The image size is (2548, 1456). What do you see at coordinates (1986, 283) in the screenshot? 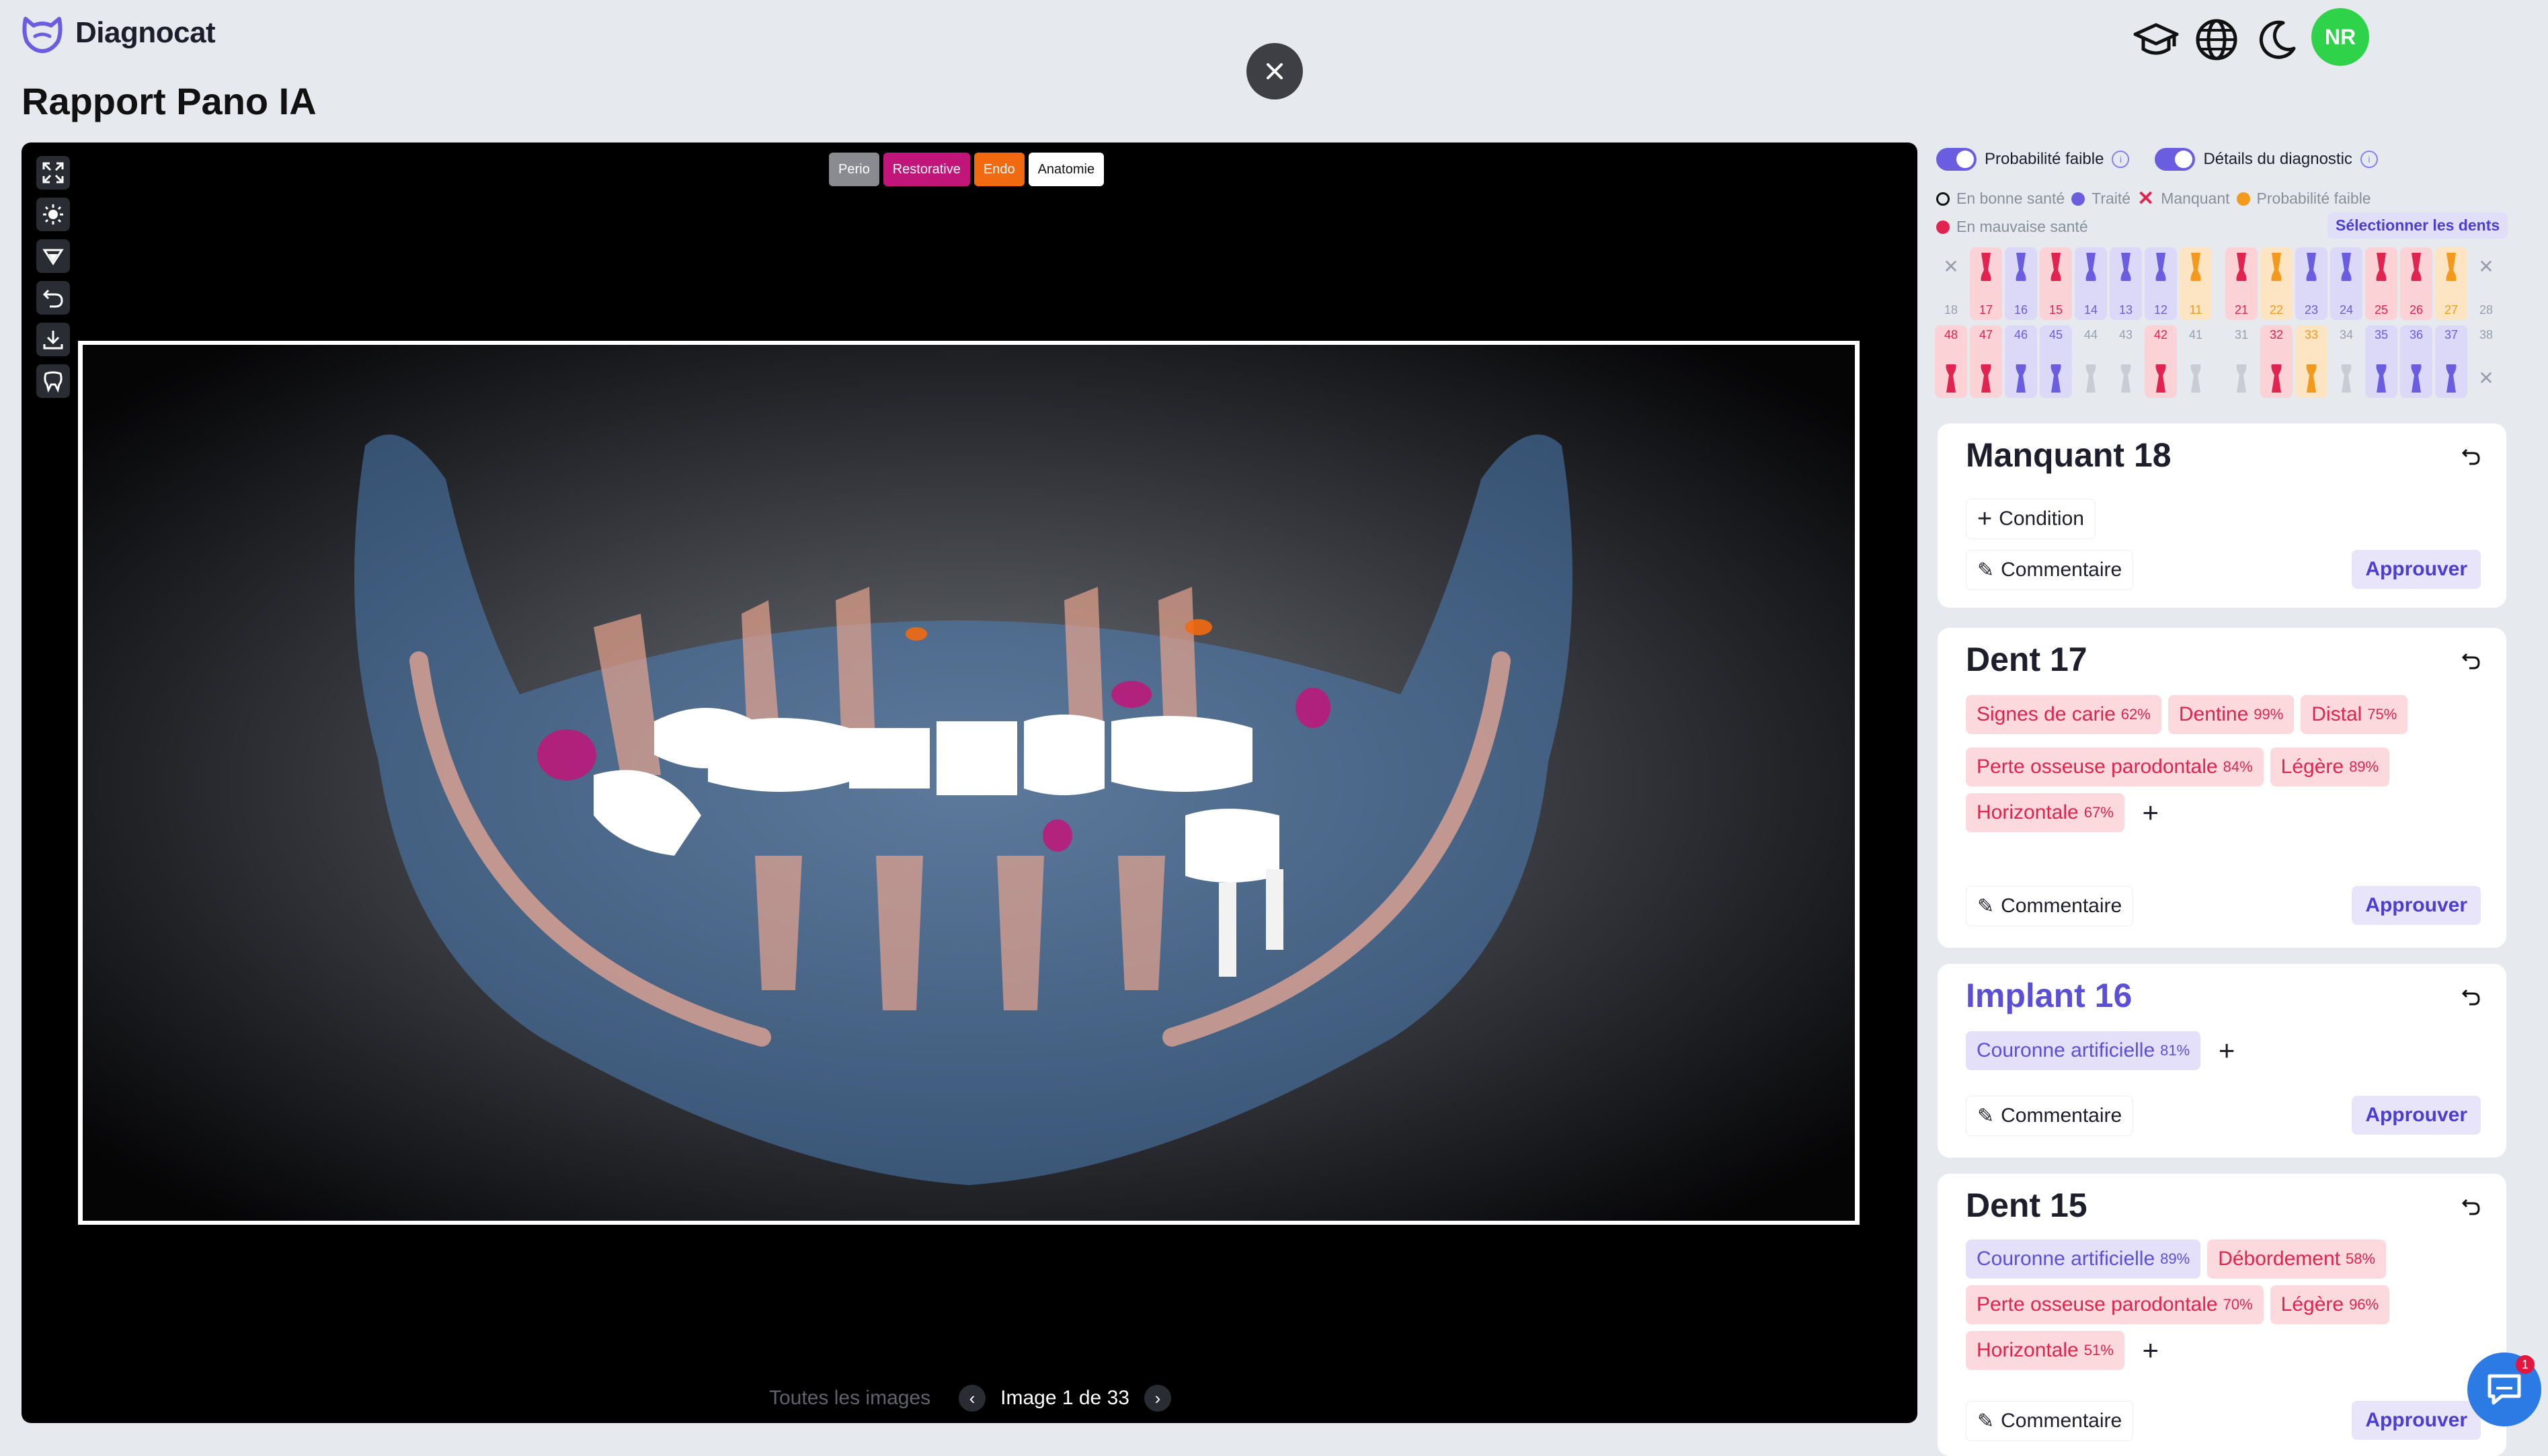
I see `tooth-17: 17` at bounding box center [1986, 283].